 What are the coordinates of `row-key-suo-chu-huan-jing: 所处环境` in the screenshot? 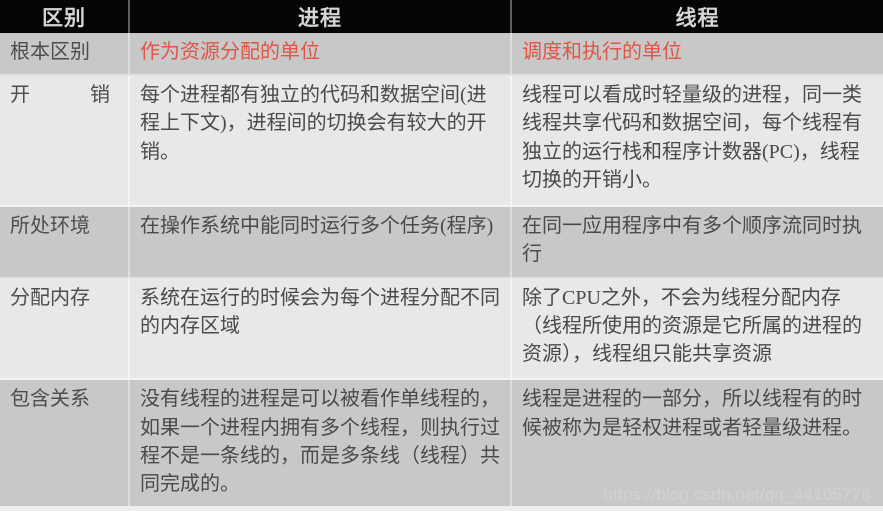 It's located at (65, 242).